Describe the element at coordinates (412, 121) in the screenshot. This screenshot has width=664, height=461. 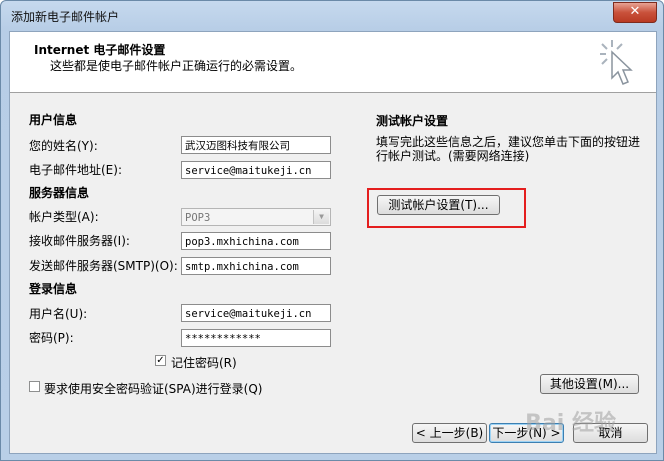
I see `test-settings-heading: 测试帐户设置` at that location.